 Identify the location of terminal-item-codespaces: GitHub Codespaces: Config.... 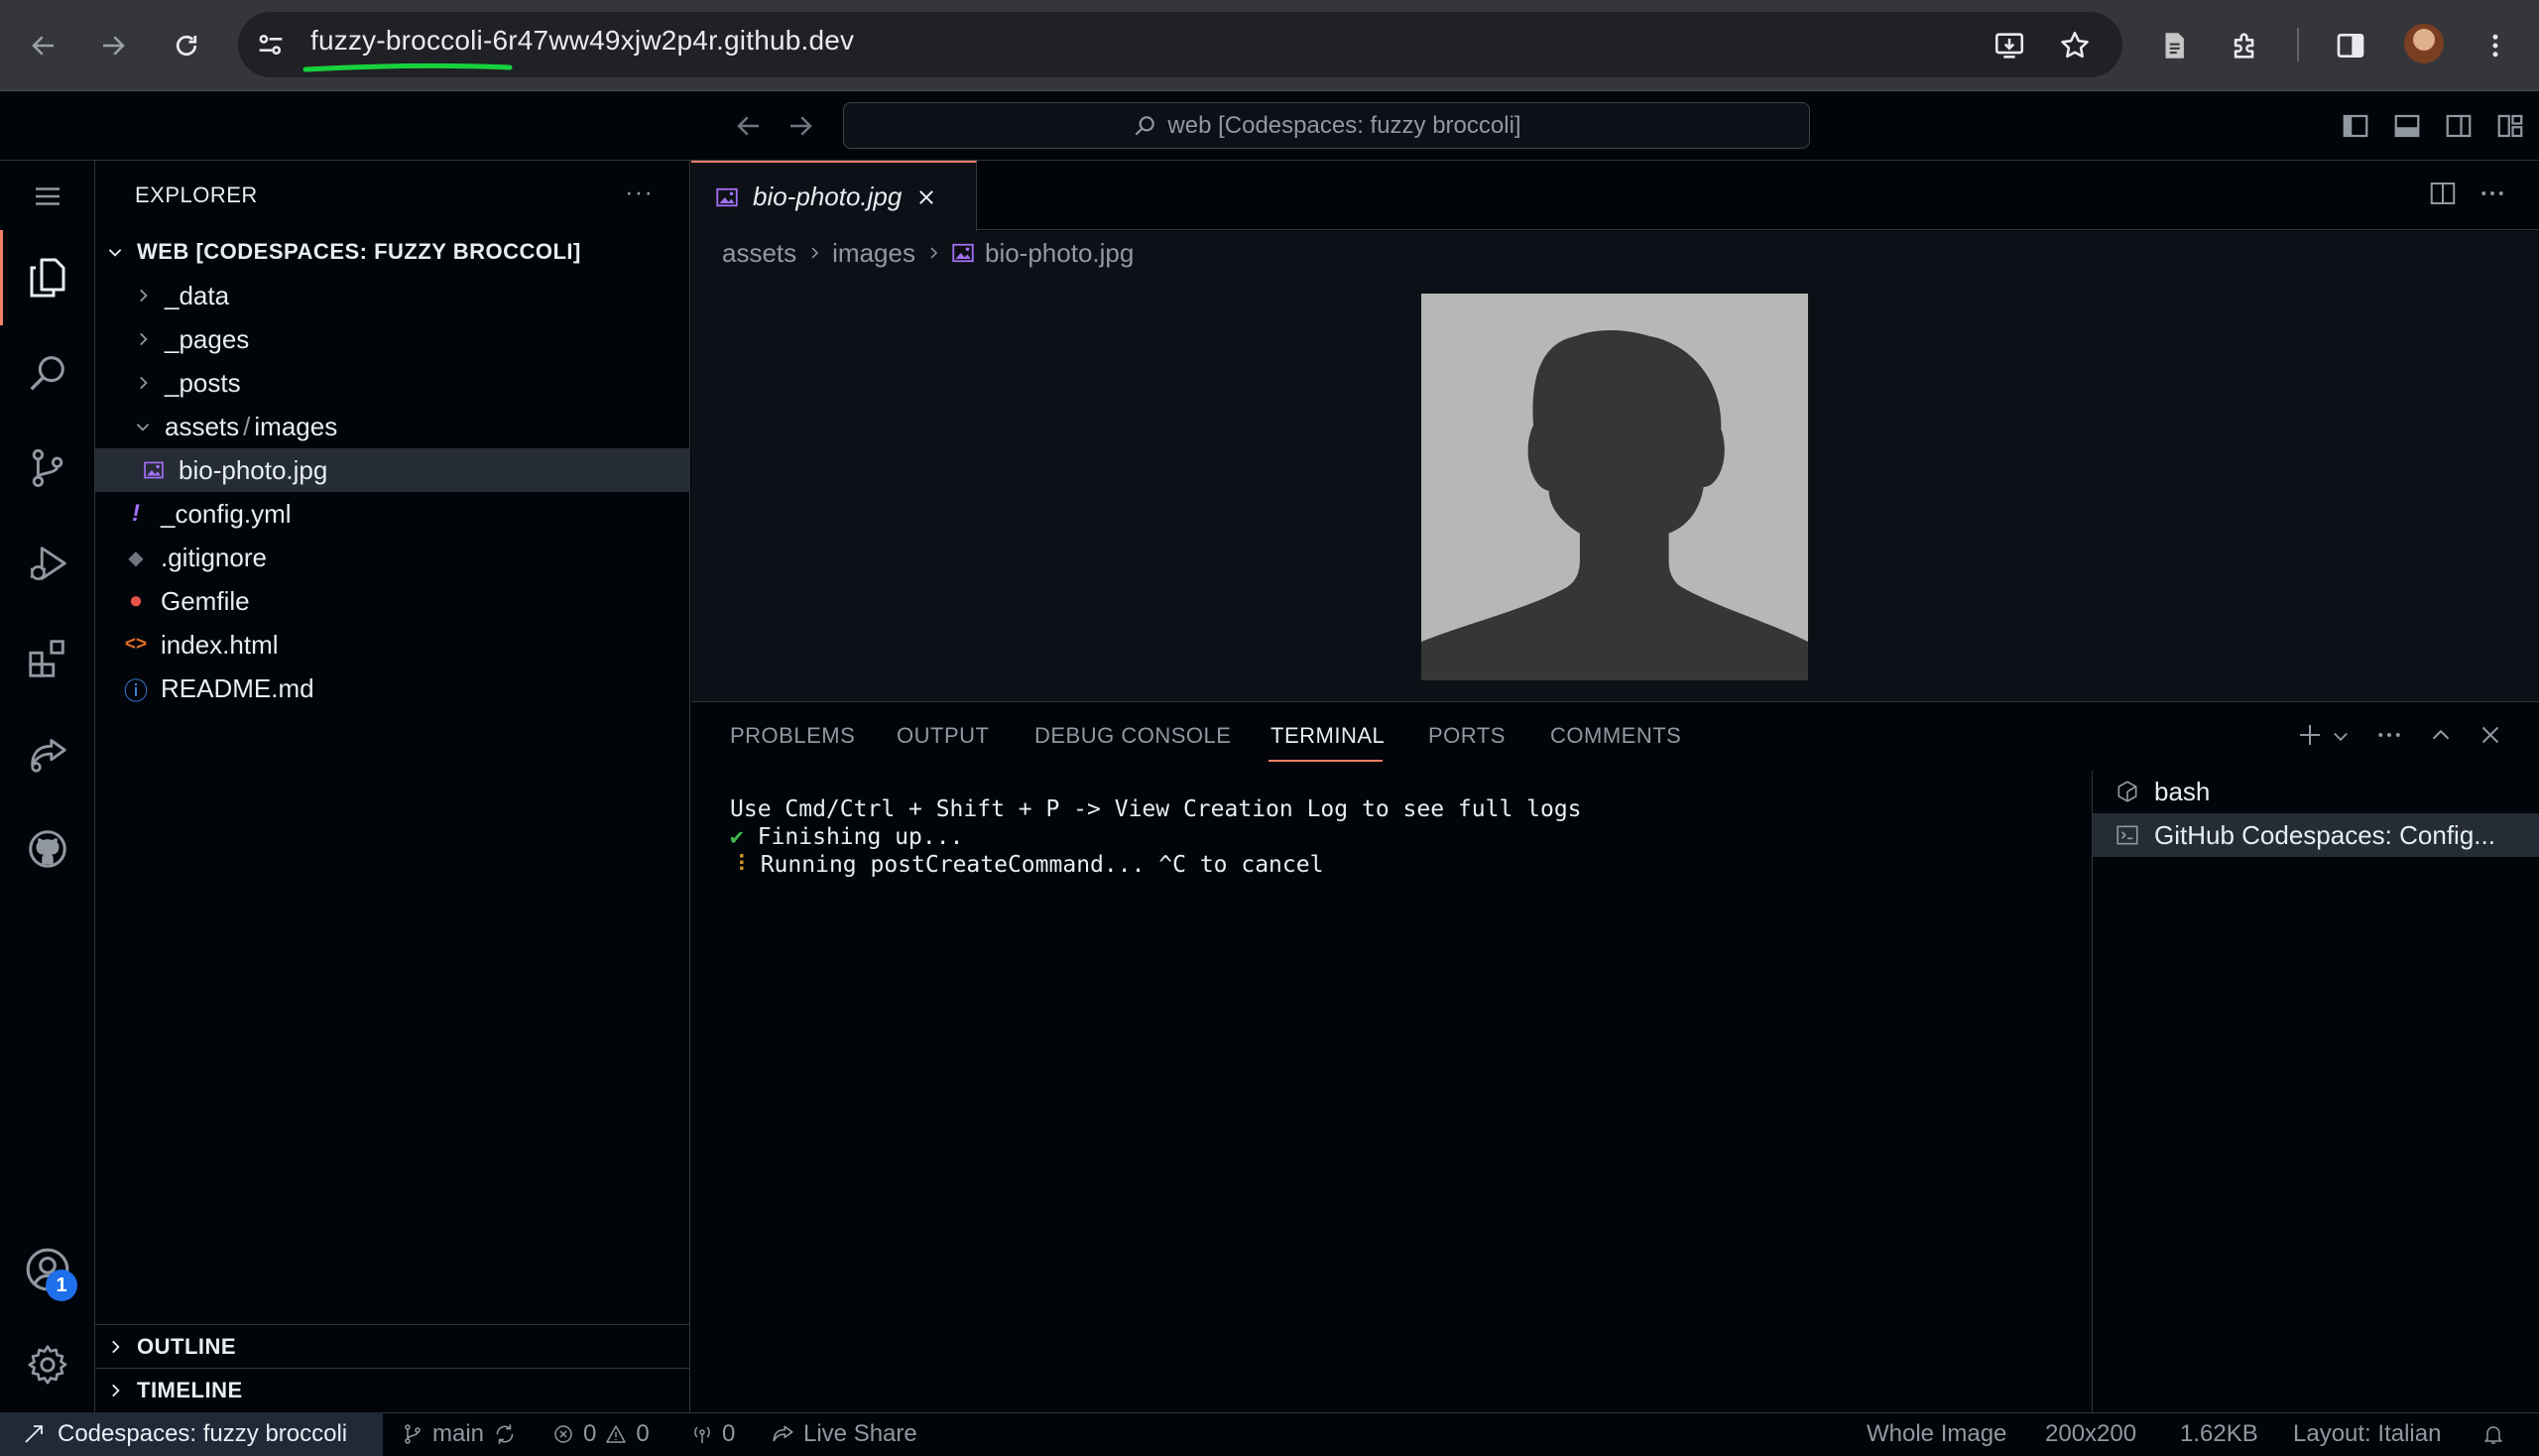
(2316, 835).